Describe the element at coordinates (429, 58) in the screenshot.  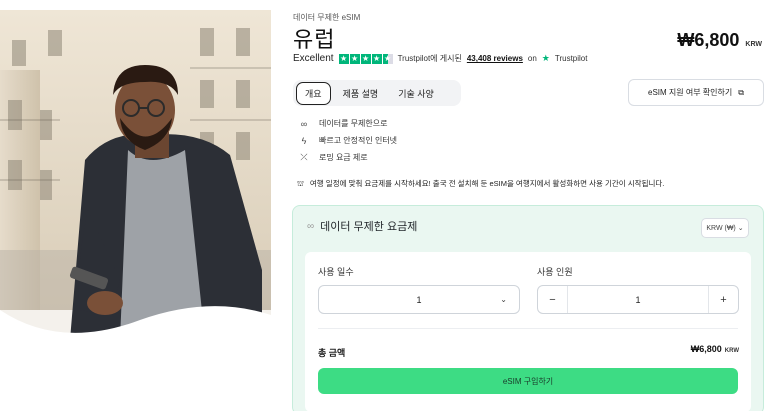
I see `trustpilot-text: Trustpilot에 게시된` at that location.